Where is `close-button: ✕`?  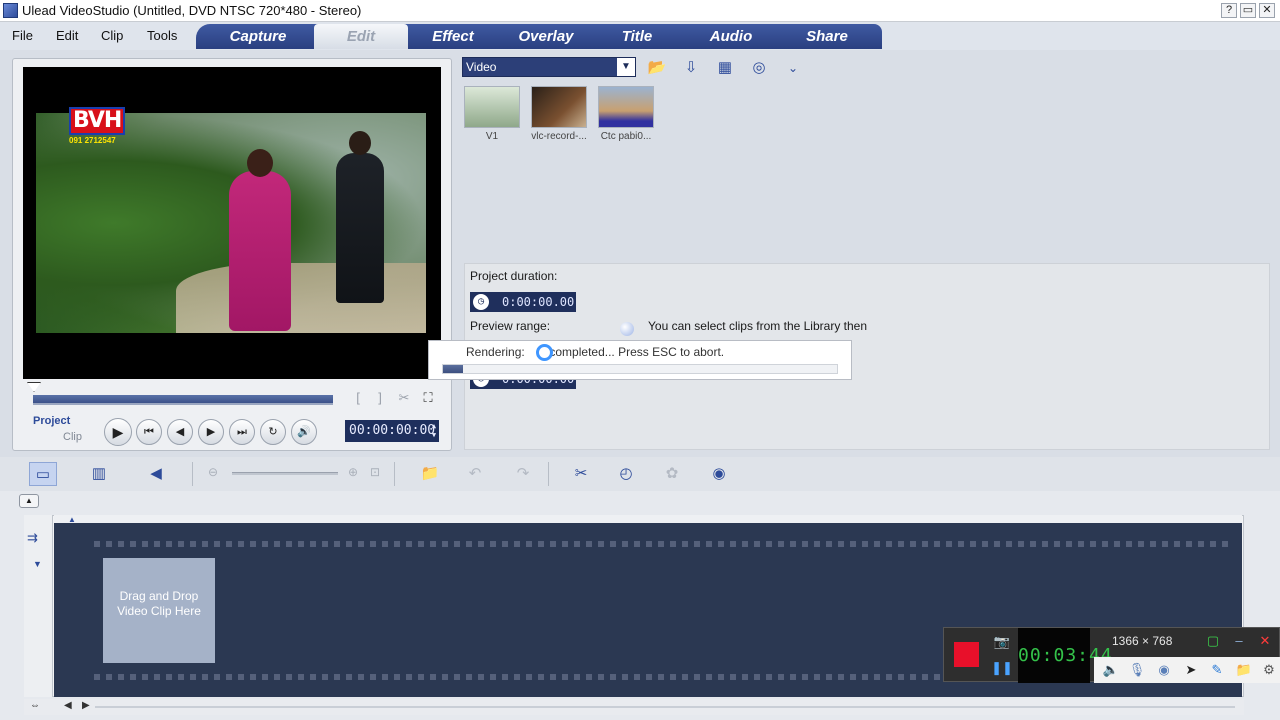
close-button: ✕ is located at coordinates (1267, 10).